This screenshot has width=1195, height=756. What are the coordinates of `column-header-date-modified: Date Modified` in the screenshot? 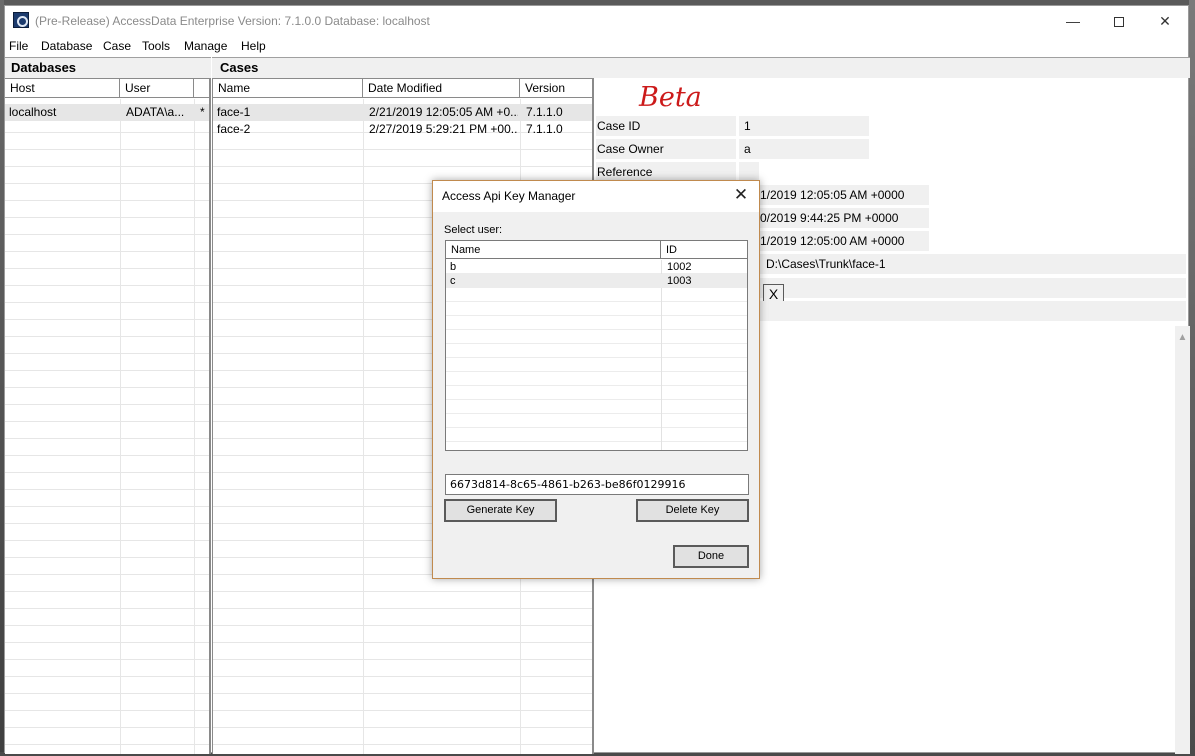 It's located at (441, 88).